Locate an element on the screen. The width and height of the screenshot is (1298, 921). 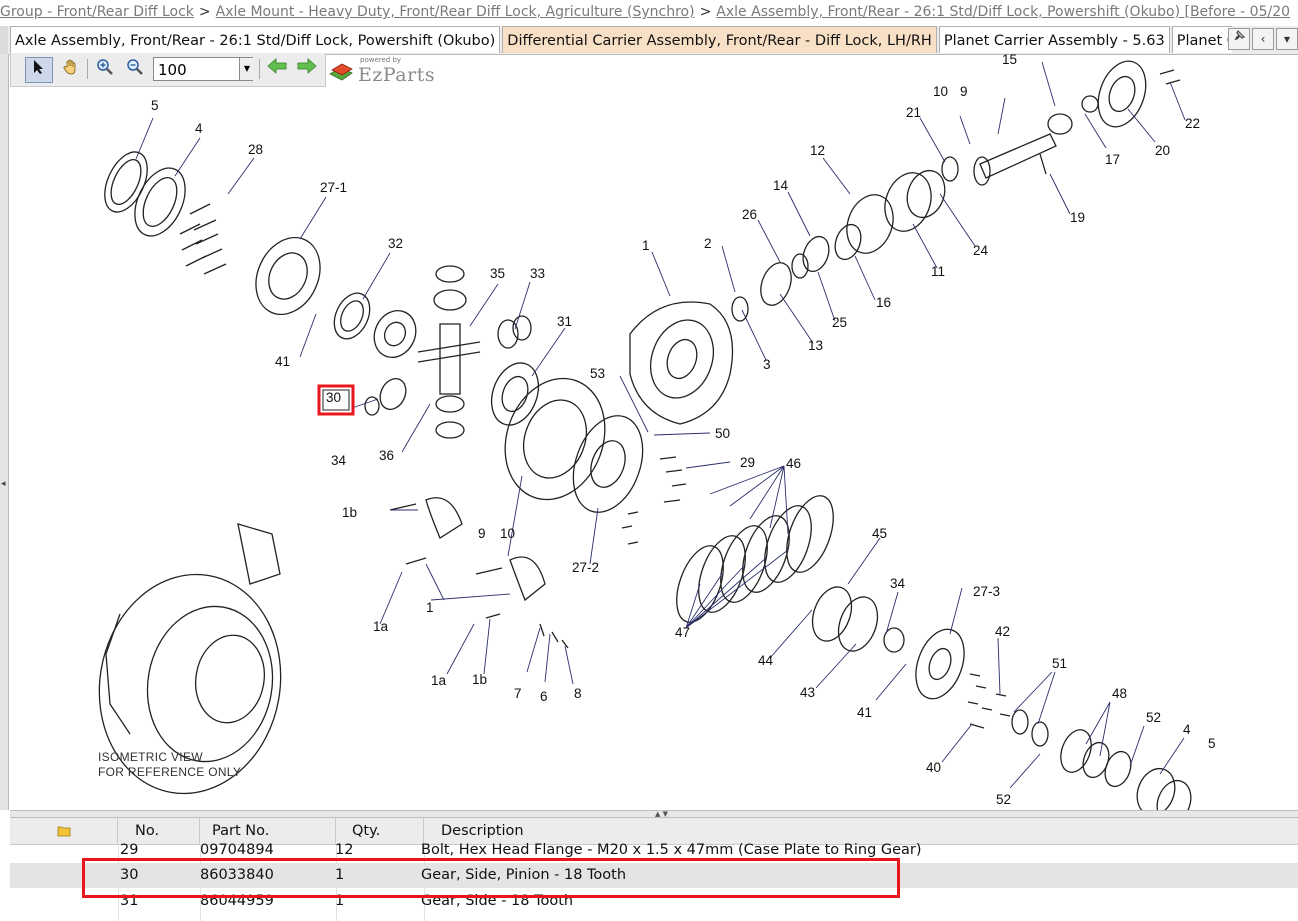
viewer-toolbar: 100 ▼ is located at coordinates (168, 70).